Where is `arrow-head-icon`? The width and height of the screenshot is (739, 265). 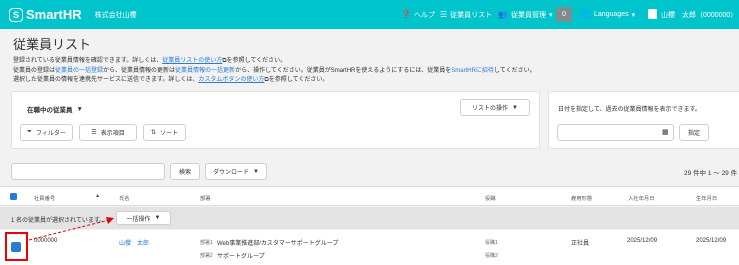
arrow-head-icon is located at coordinates (110, 220).